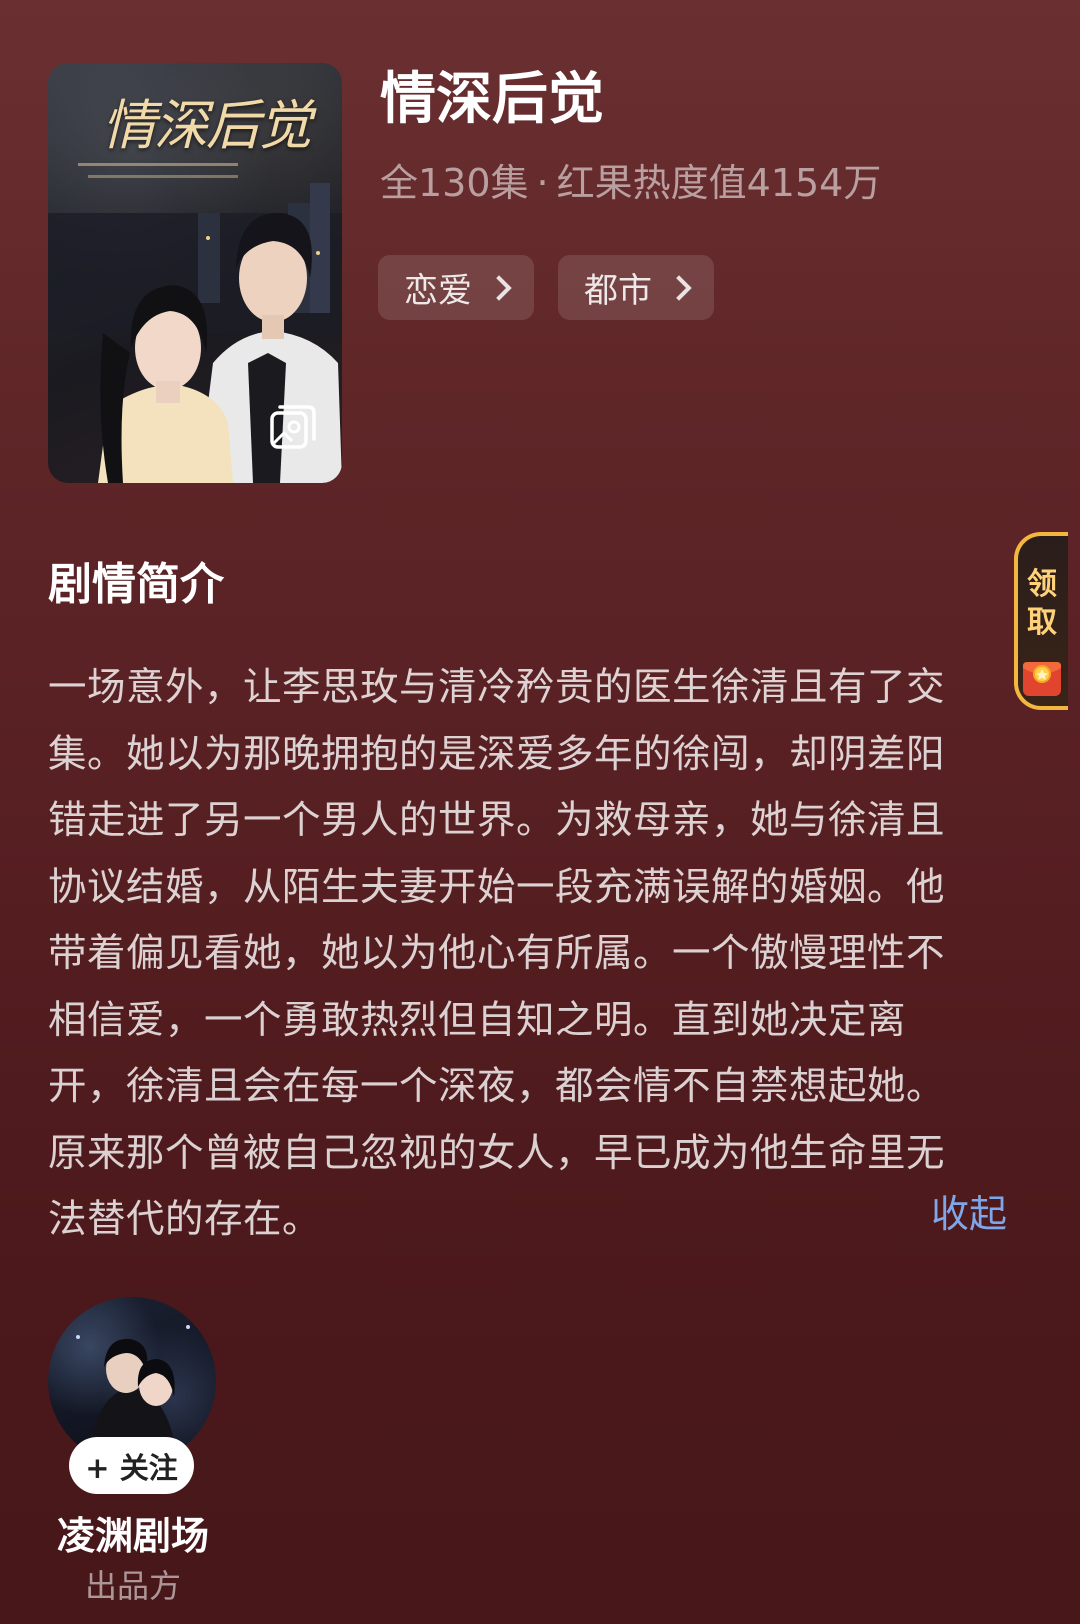 The height and width of the screenshot is (1624, 1080). I want to click on reward-label-line: 领, so click(1042, 584).